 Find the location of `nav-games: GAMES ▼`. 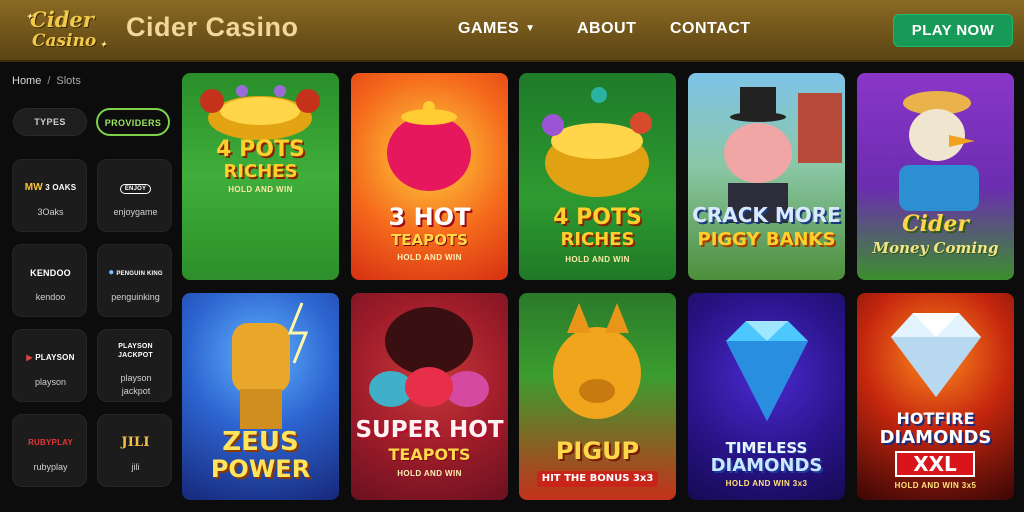

nav-games: GAMES ▼ is located at coordinates (497, 29).